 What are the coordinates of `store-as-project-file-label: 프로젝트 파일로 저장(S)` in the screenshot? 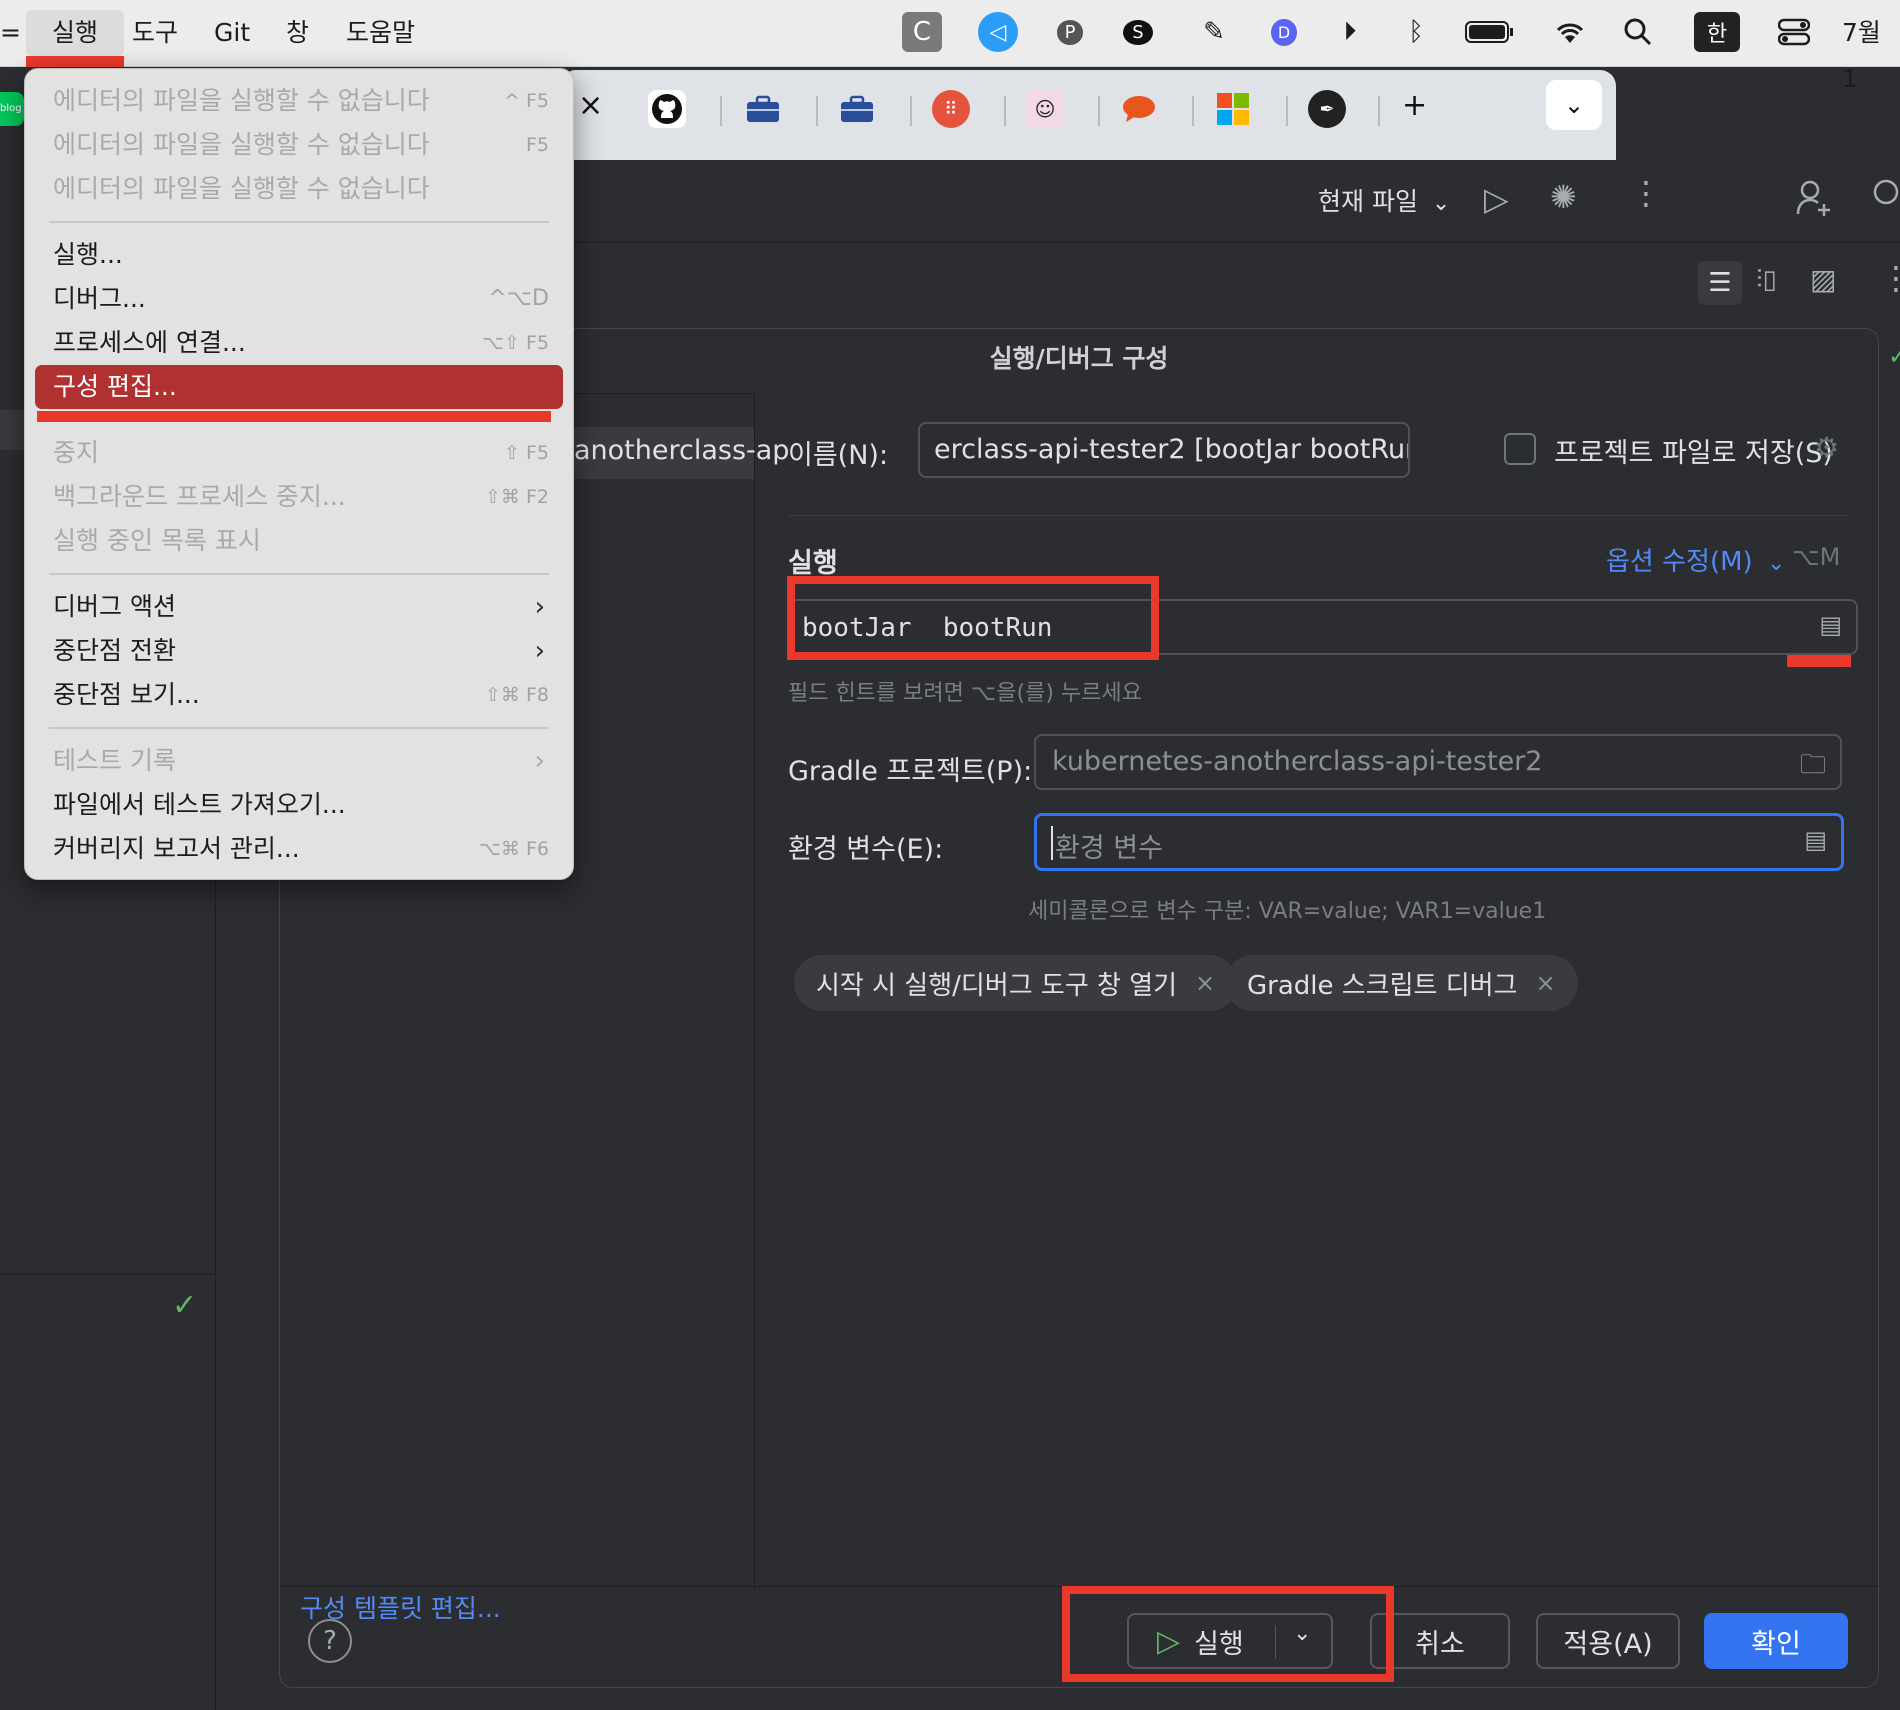 It's located at (1693, 453).